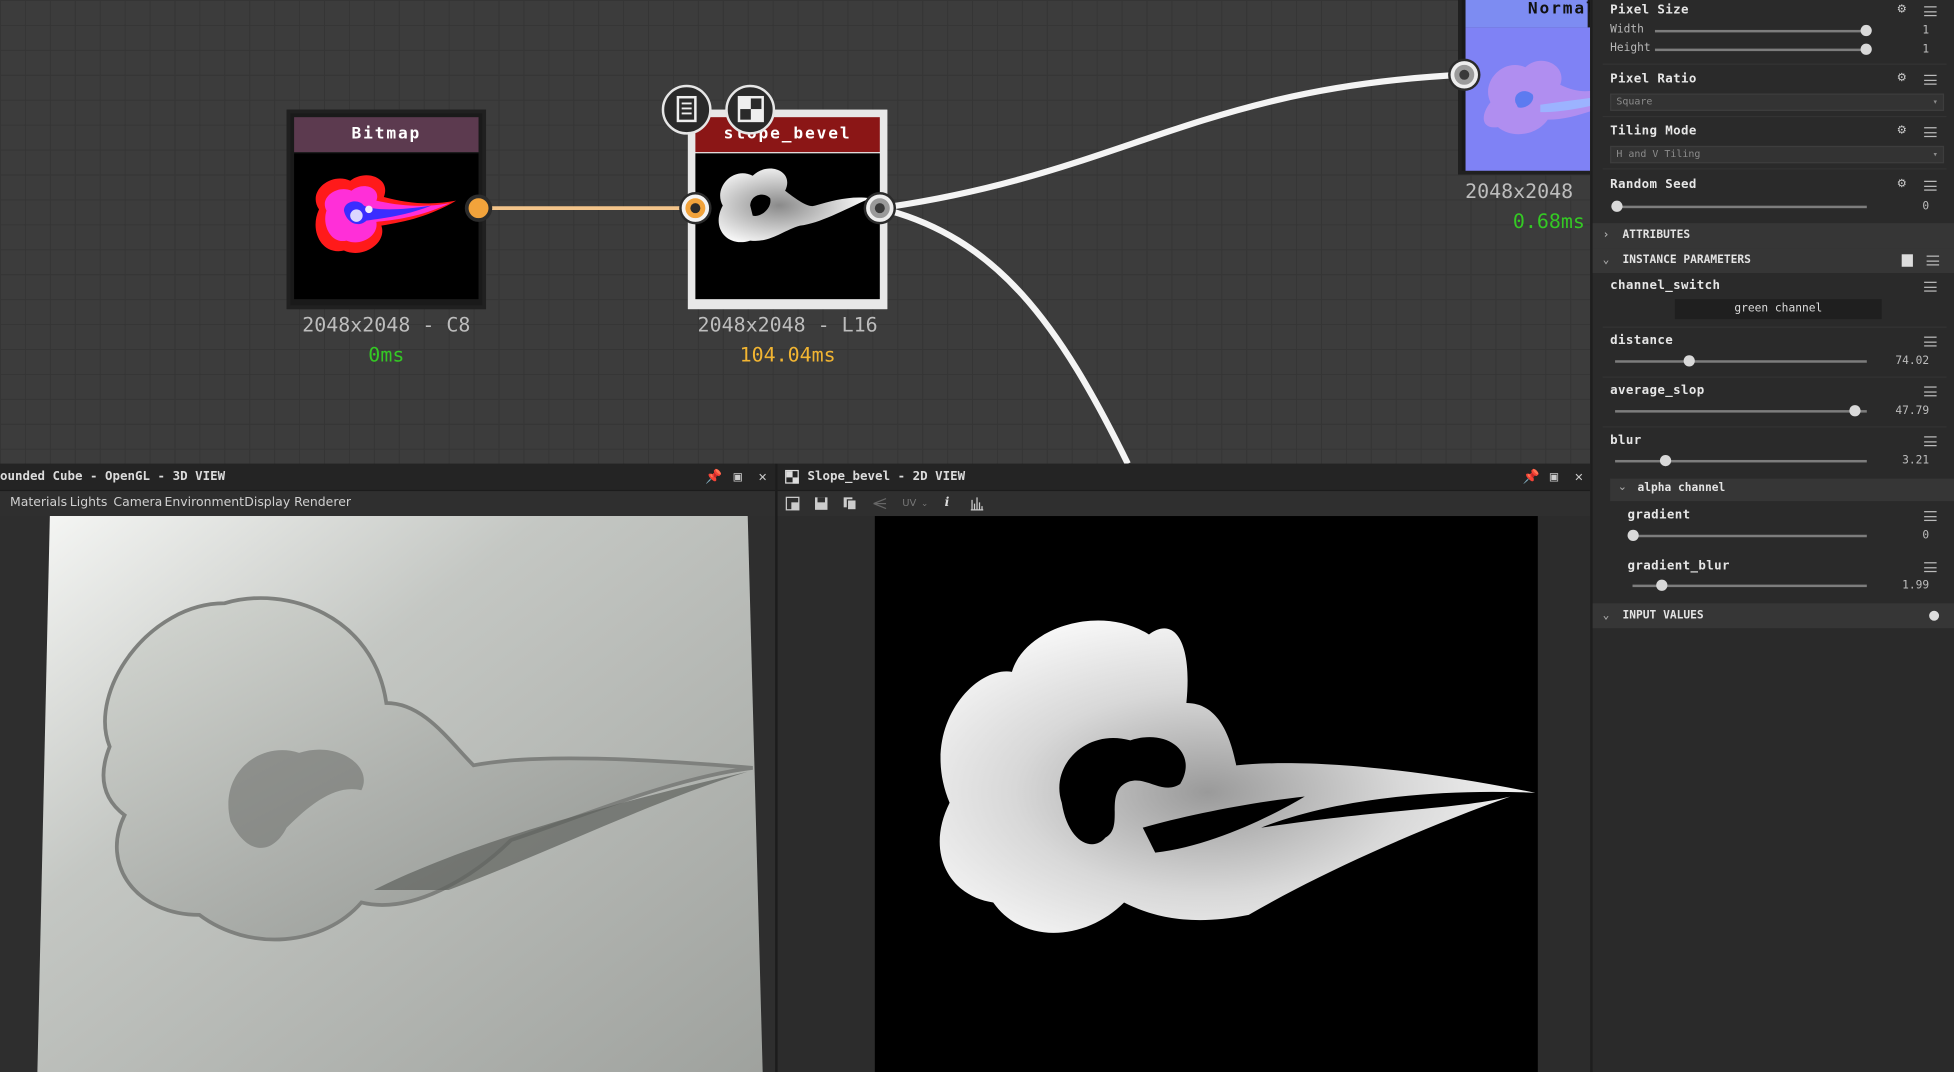 Image resolution: width=1954 pixels, height=1072 pixels. Describe the element at coordinates (1633, 535) in the screenshot. I see `gradient-knob` at that location.